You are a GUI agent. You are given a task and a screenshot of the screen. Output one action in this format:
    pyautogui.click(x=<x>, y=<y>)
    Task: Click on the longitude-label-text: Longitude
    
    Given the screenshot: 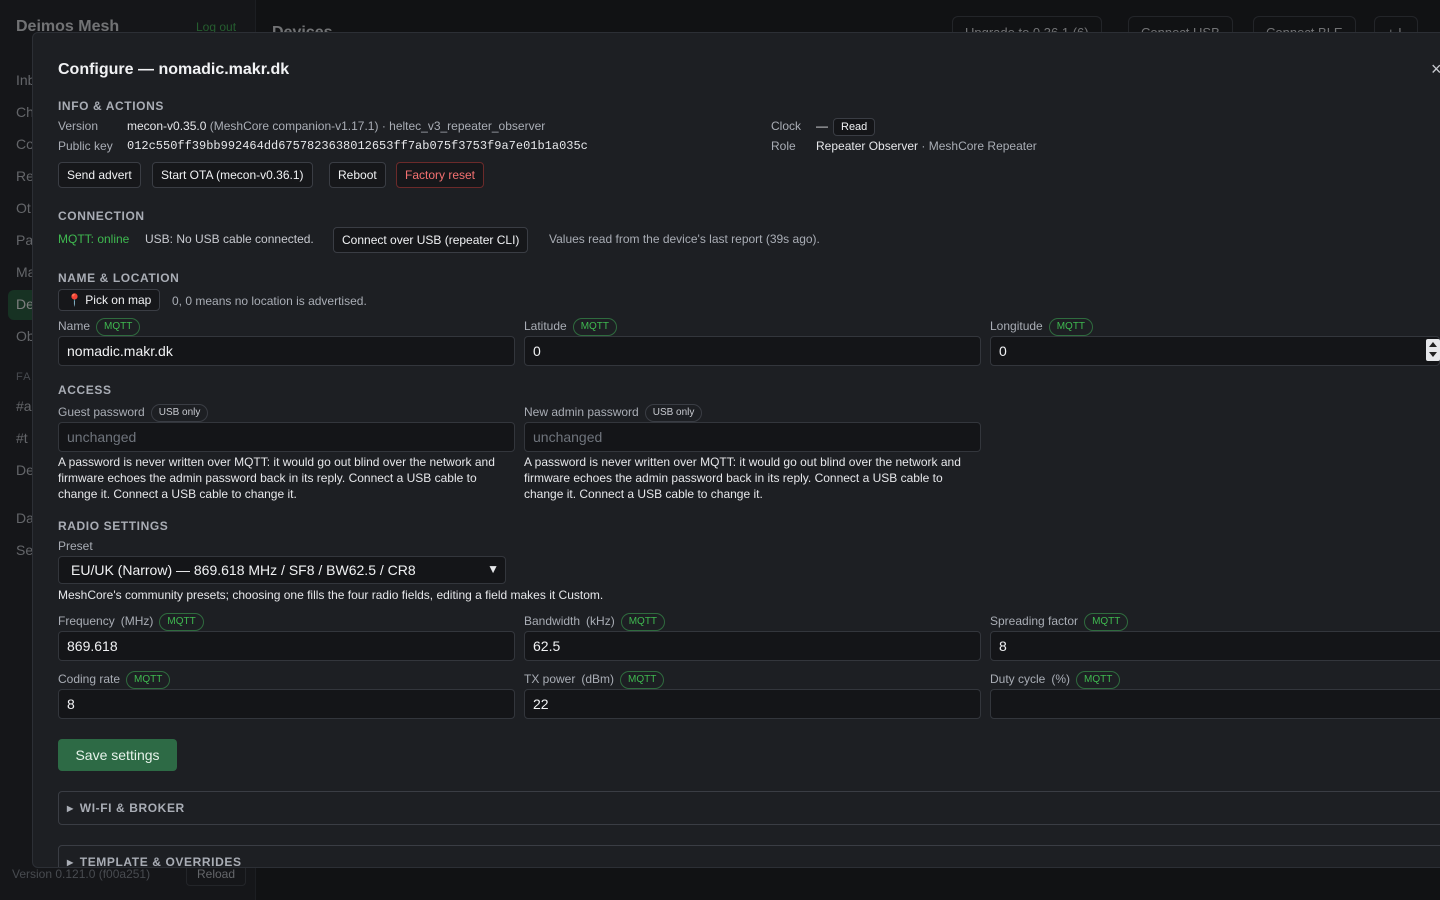 What is the action you would take?
    pyautogui.click(x=1016, y=326)
    